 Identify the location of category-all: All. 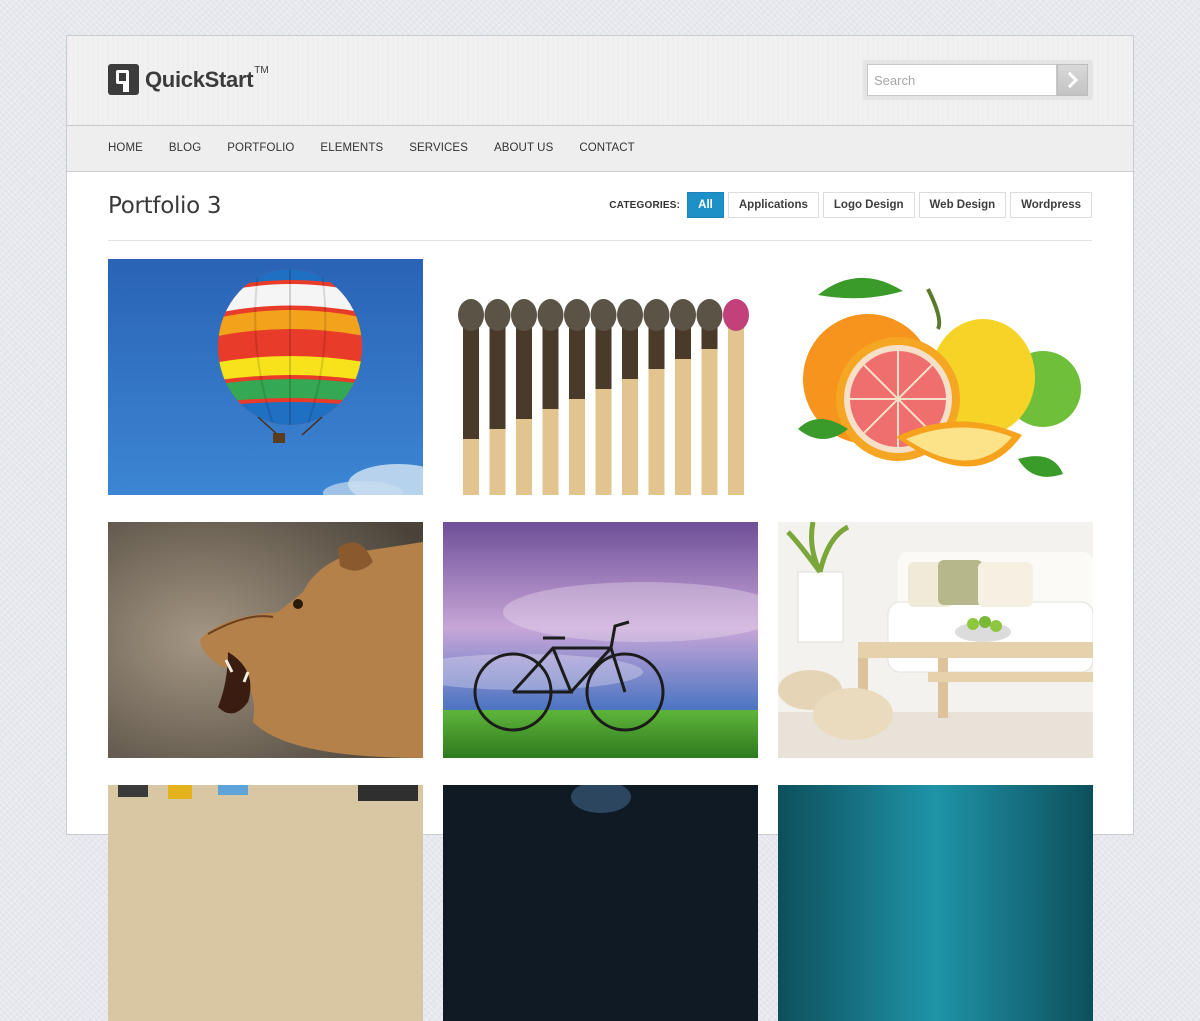
(705, 205).